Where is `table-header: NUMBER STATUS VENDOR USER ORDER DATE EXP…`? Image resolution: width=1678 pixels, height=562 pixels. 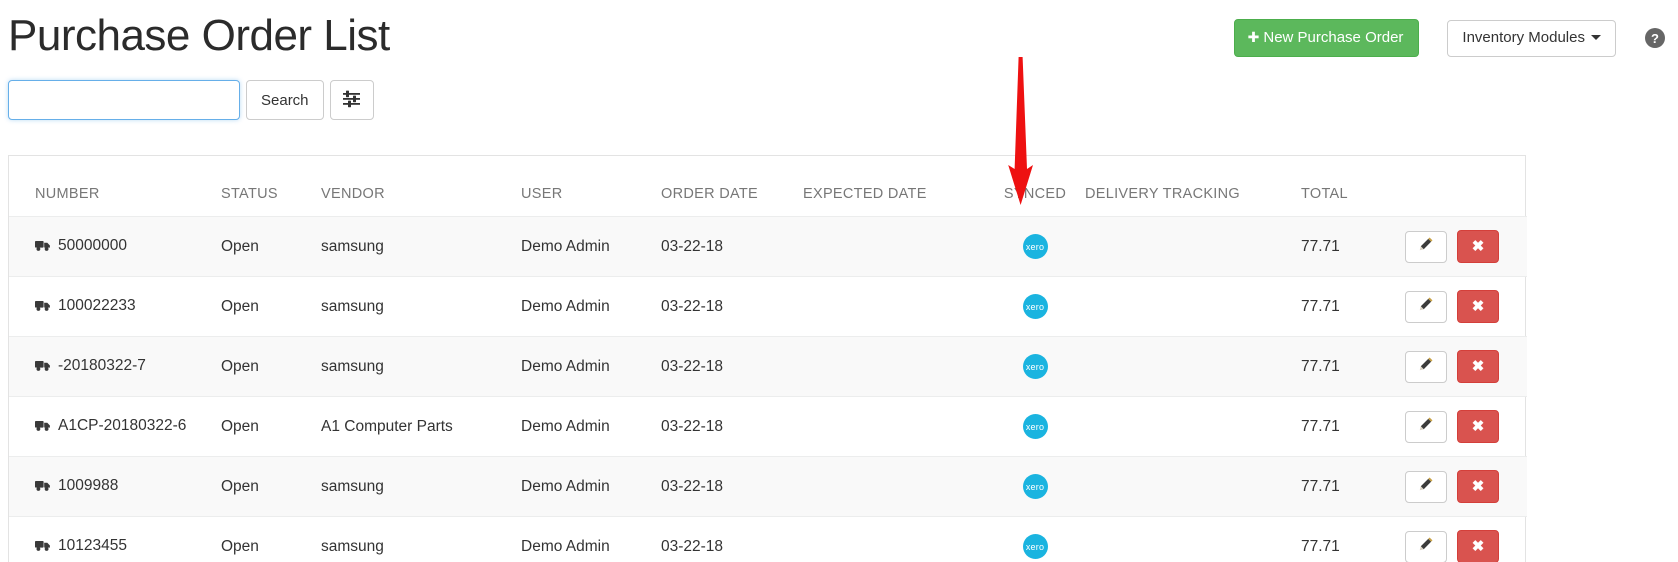
table-header: NUMBER STATUS VENDOR USER ORDER DATE EXP… is located at coordinates (768, 186).